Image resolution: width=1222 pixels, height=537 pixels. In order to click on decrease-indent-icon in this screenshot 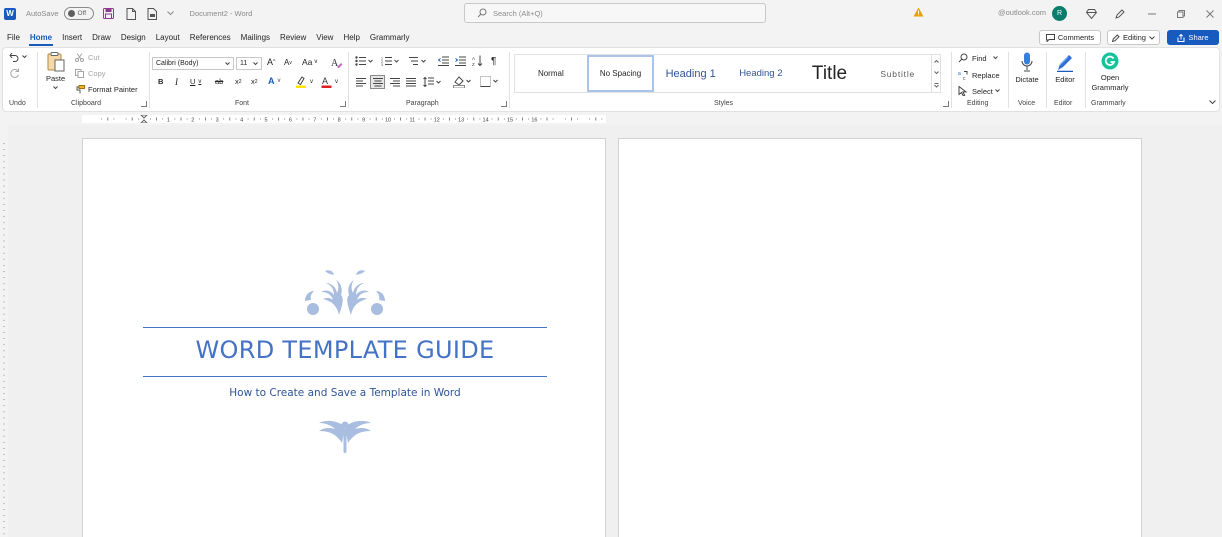, I will do `click(443, 61)`.